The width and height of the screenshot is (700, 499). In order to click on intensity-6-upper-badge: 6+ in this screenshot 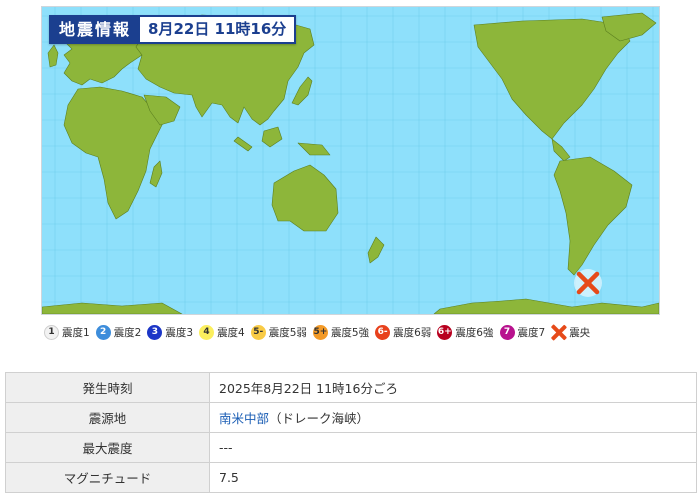, I will do `click(445, 332)`.